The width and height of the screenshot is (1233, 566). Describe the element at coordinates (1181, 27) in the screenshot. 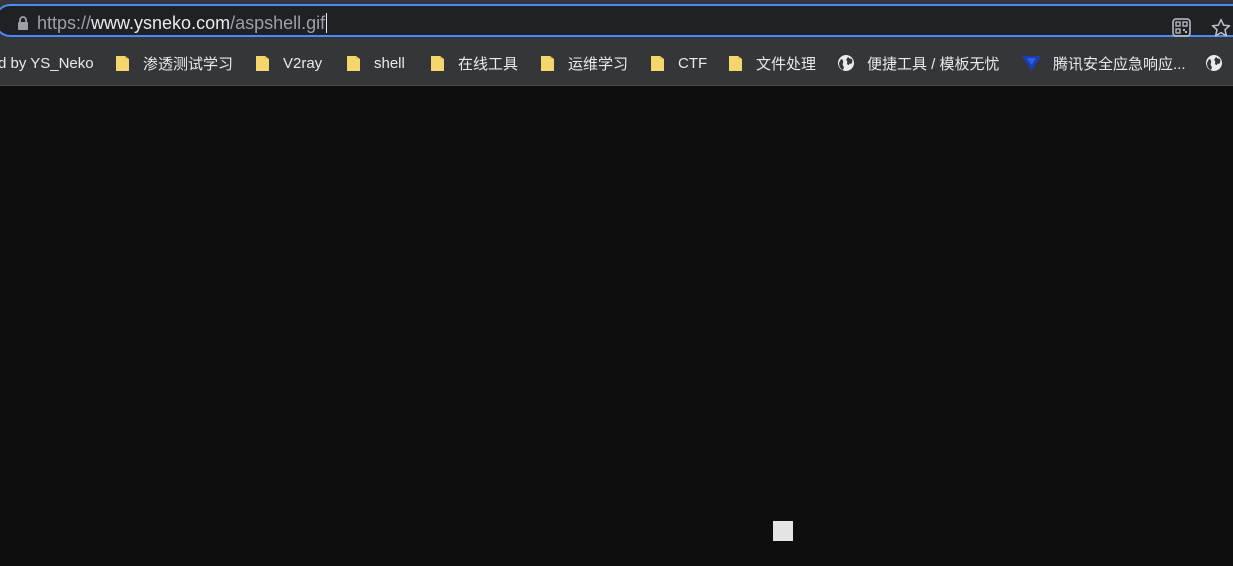

I see `qr-code-icon` at that location.